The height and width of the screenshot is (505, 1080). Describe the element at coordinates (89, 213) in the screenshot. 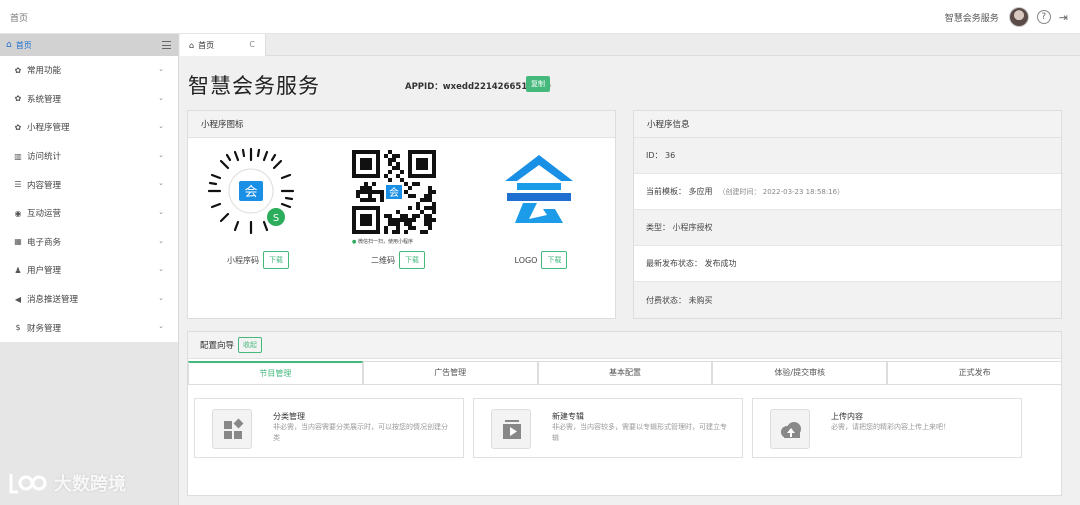

I see `sidebar-item-interaction: ◉ 互动运营 ⌄` at that location.